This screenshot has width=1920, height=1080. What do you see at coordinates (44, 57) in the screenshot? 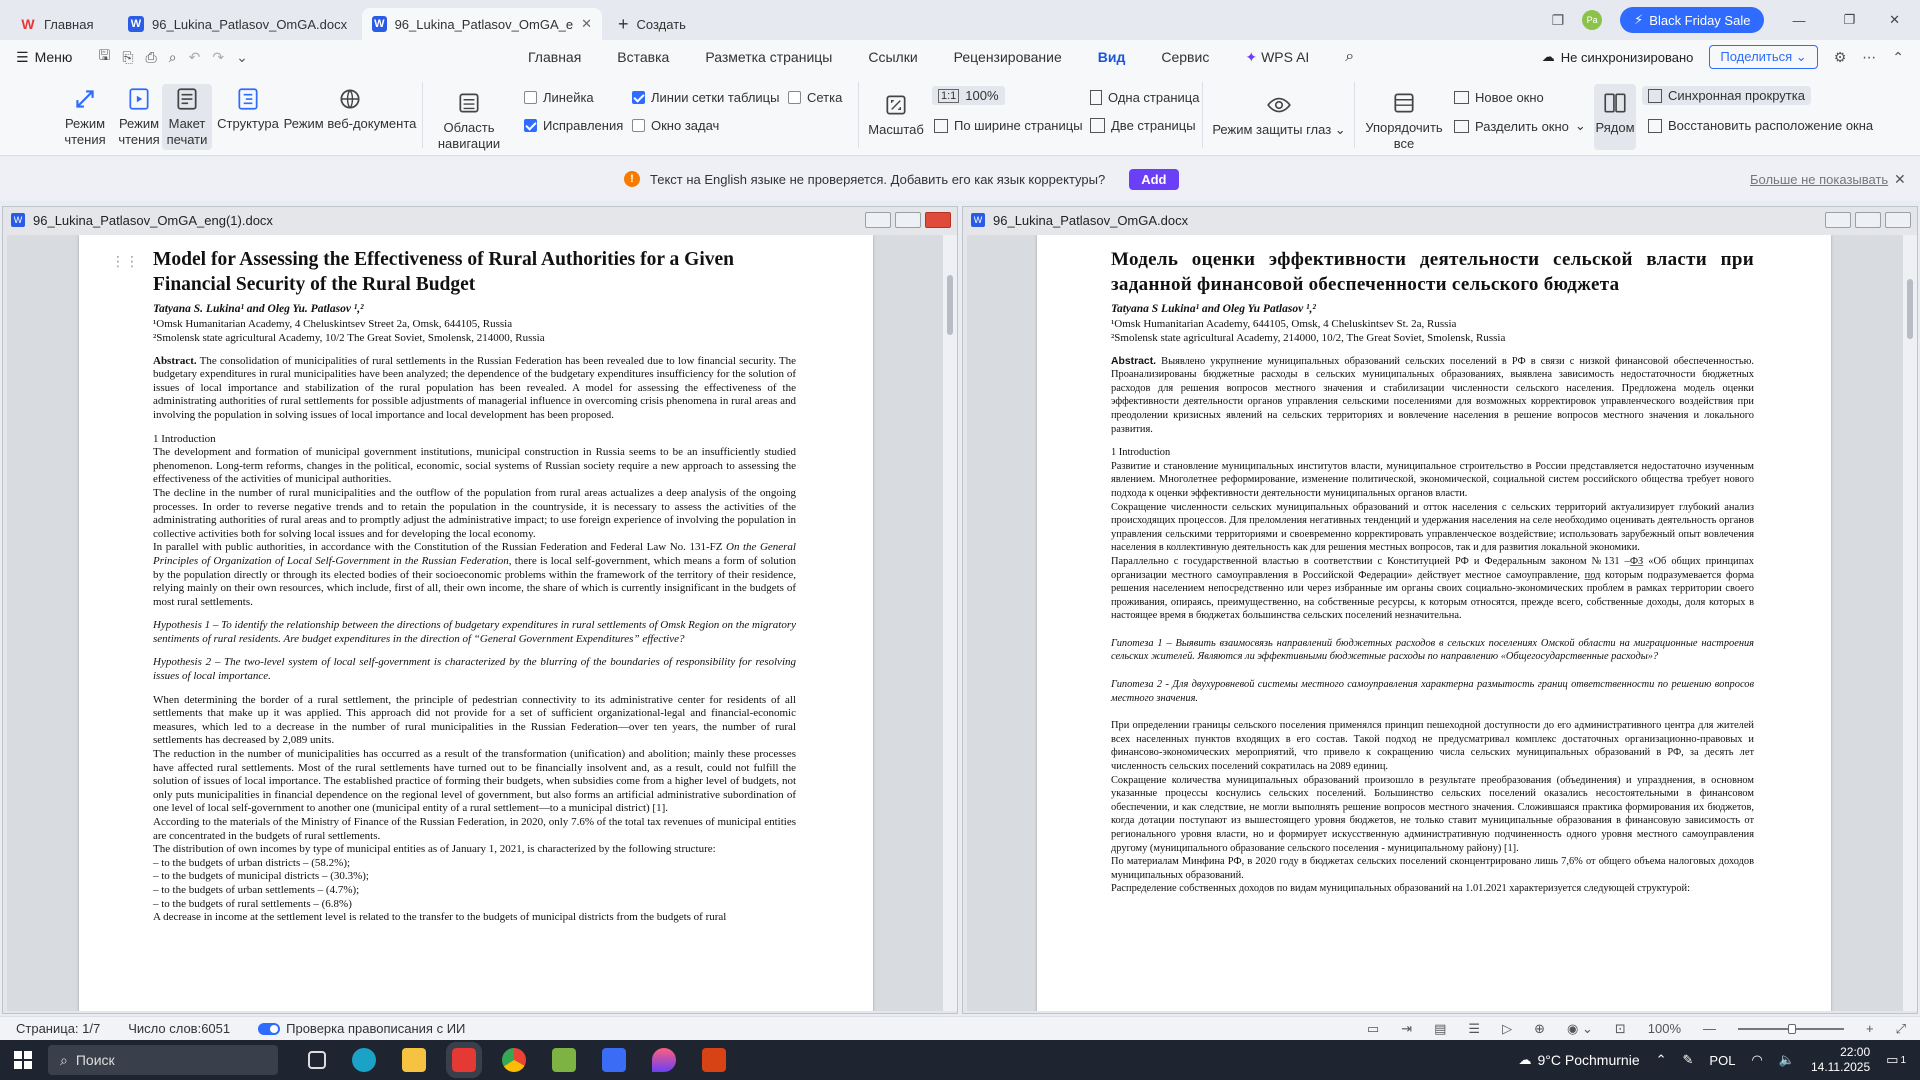
I see `menu-button: ☰ Меню` at bounding box center [44, 57].